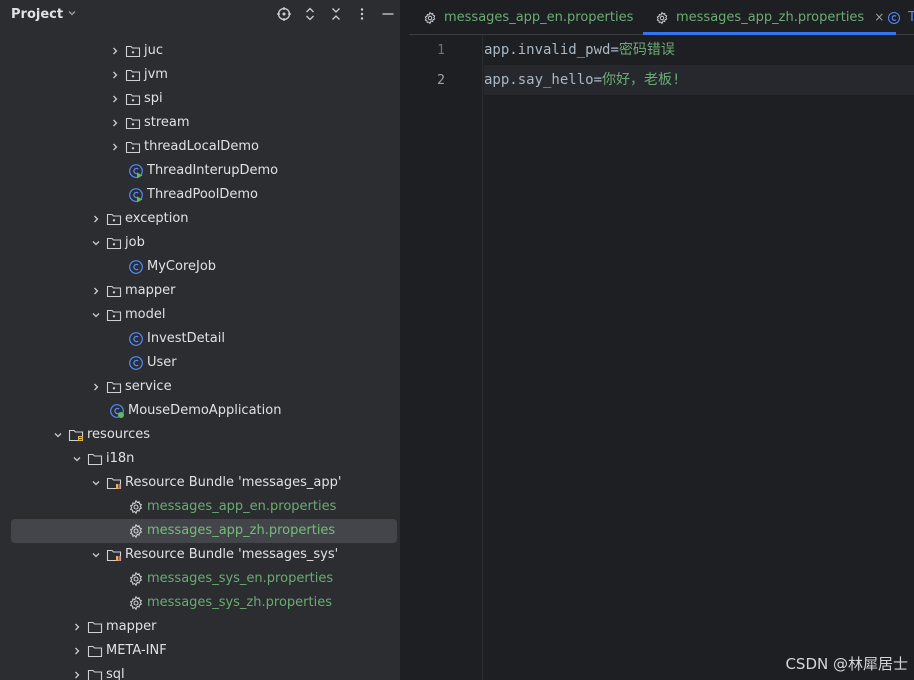 The height and width of the screenshot is (680, 914). I want to click on editor-tab: T, so click(900, 17).